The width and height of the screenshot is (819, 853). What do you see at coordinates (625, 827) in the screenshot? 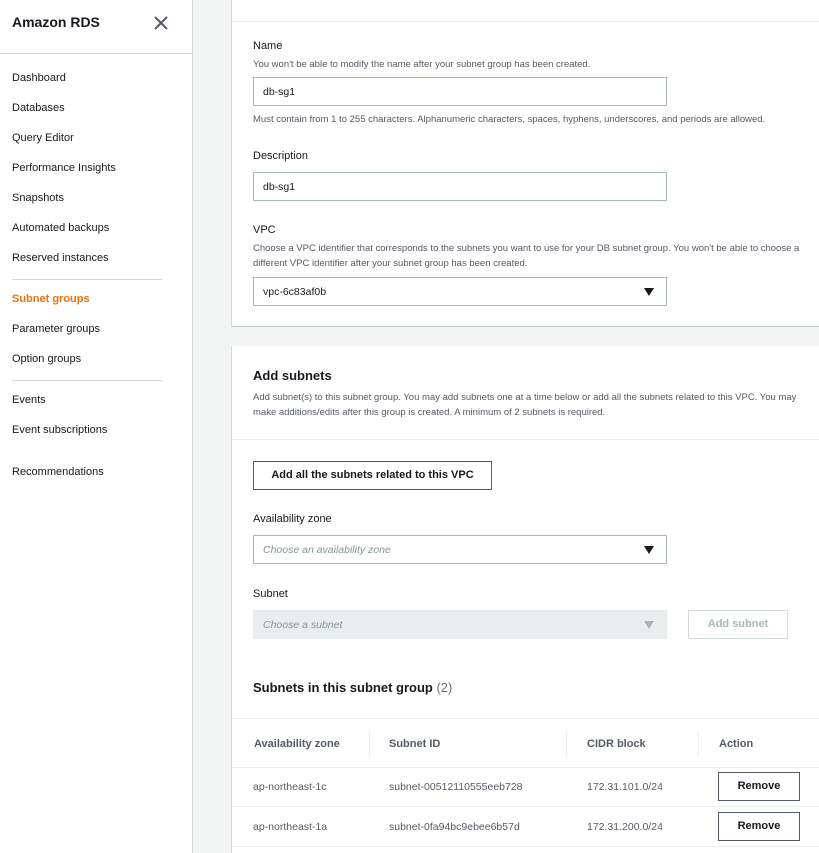
I see `cell-cidr-block: 172.31.200.0/24` at bounding box center [625, 827].